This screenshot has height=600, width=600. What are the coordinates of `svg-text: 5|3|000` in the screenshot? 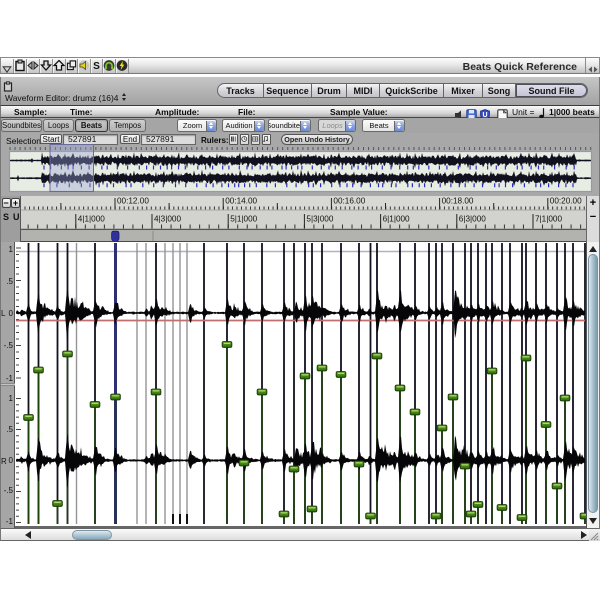 It's located at (319, 219).